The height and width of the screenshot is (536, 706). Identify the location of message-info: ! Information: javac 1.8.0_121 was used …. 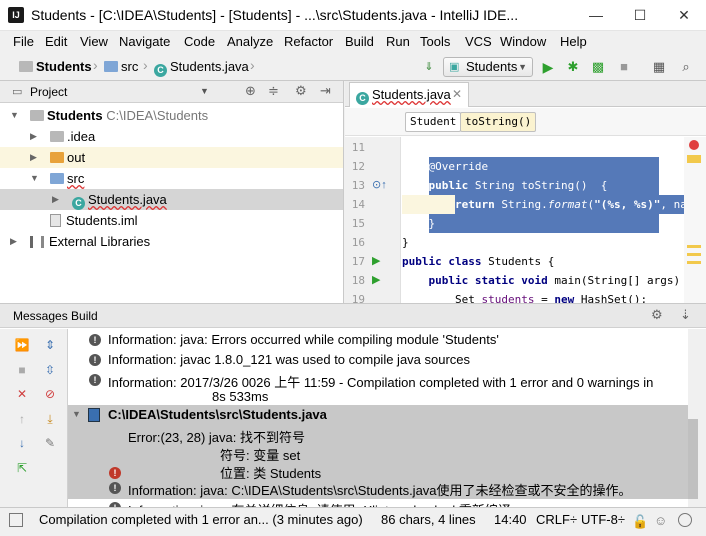
(378, 361).